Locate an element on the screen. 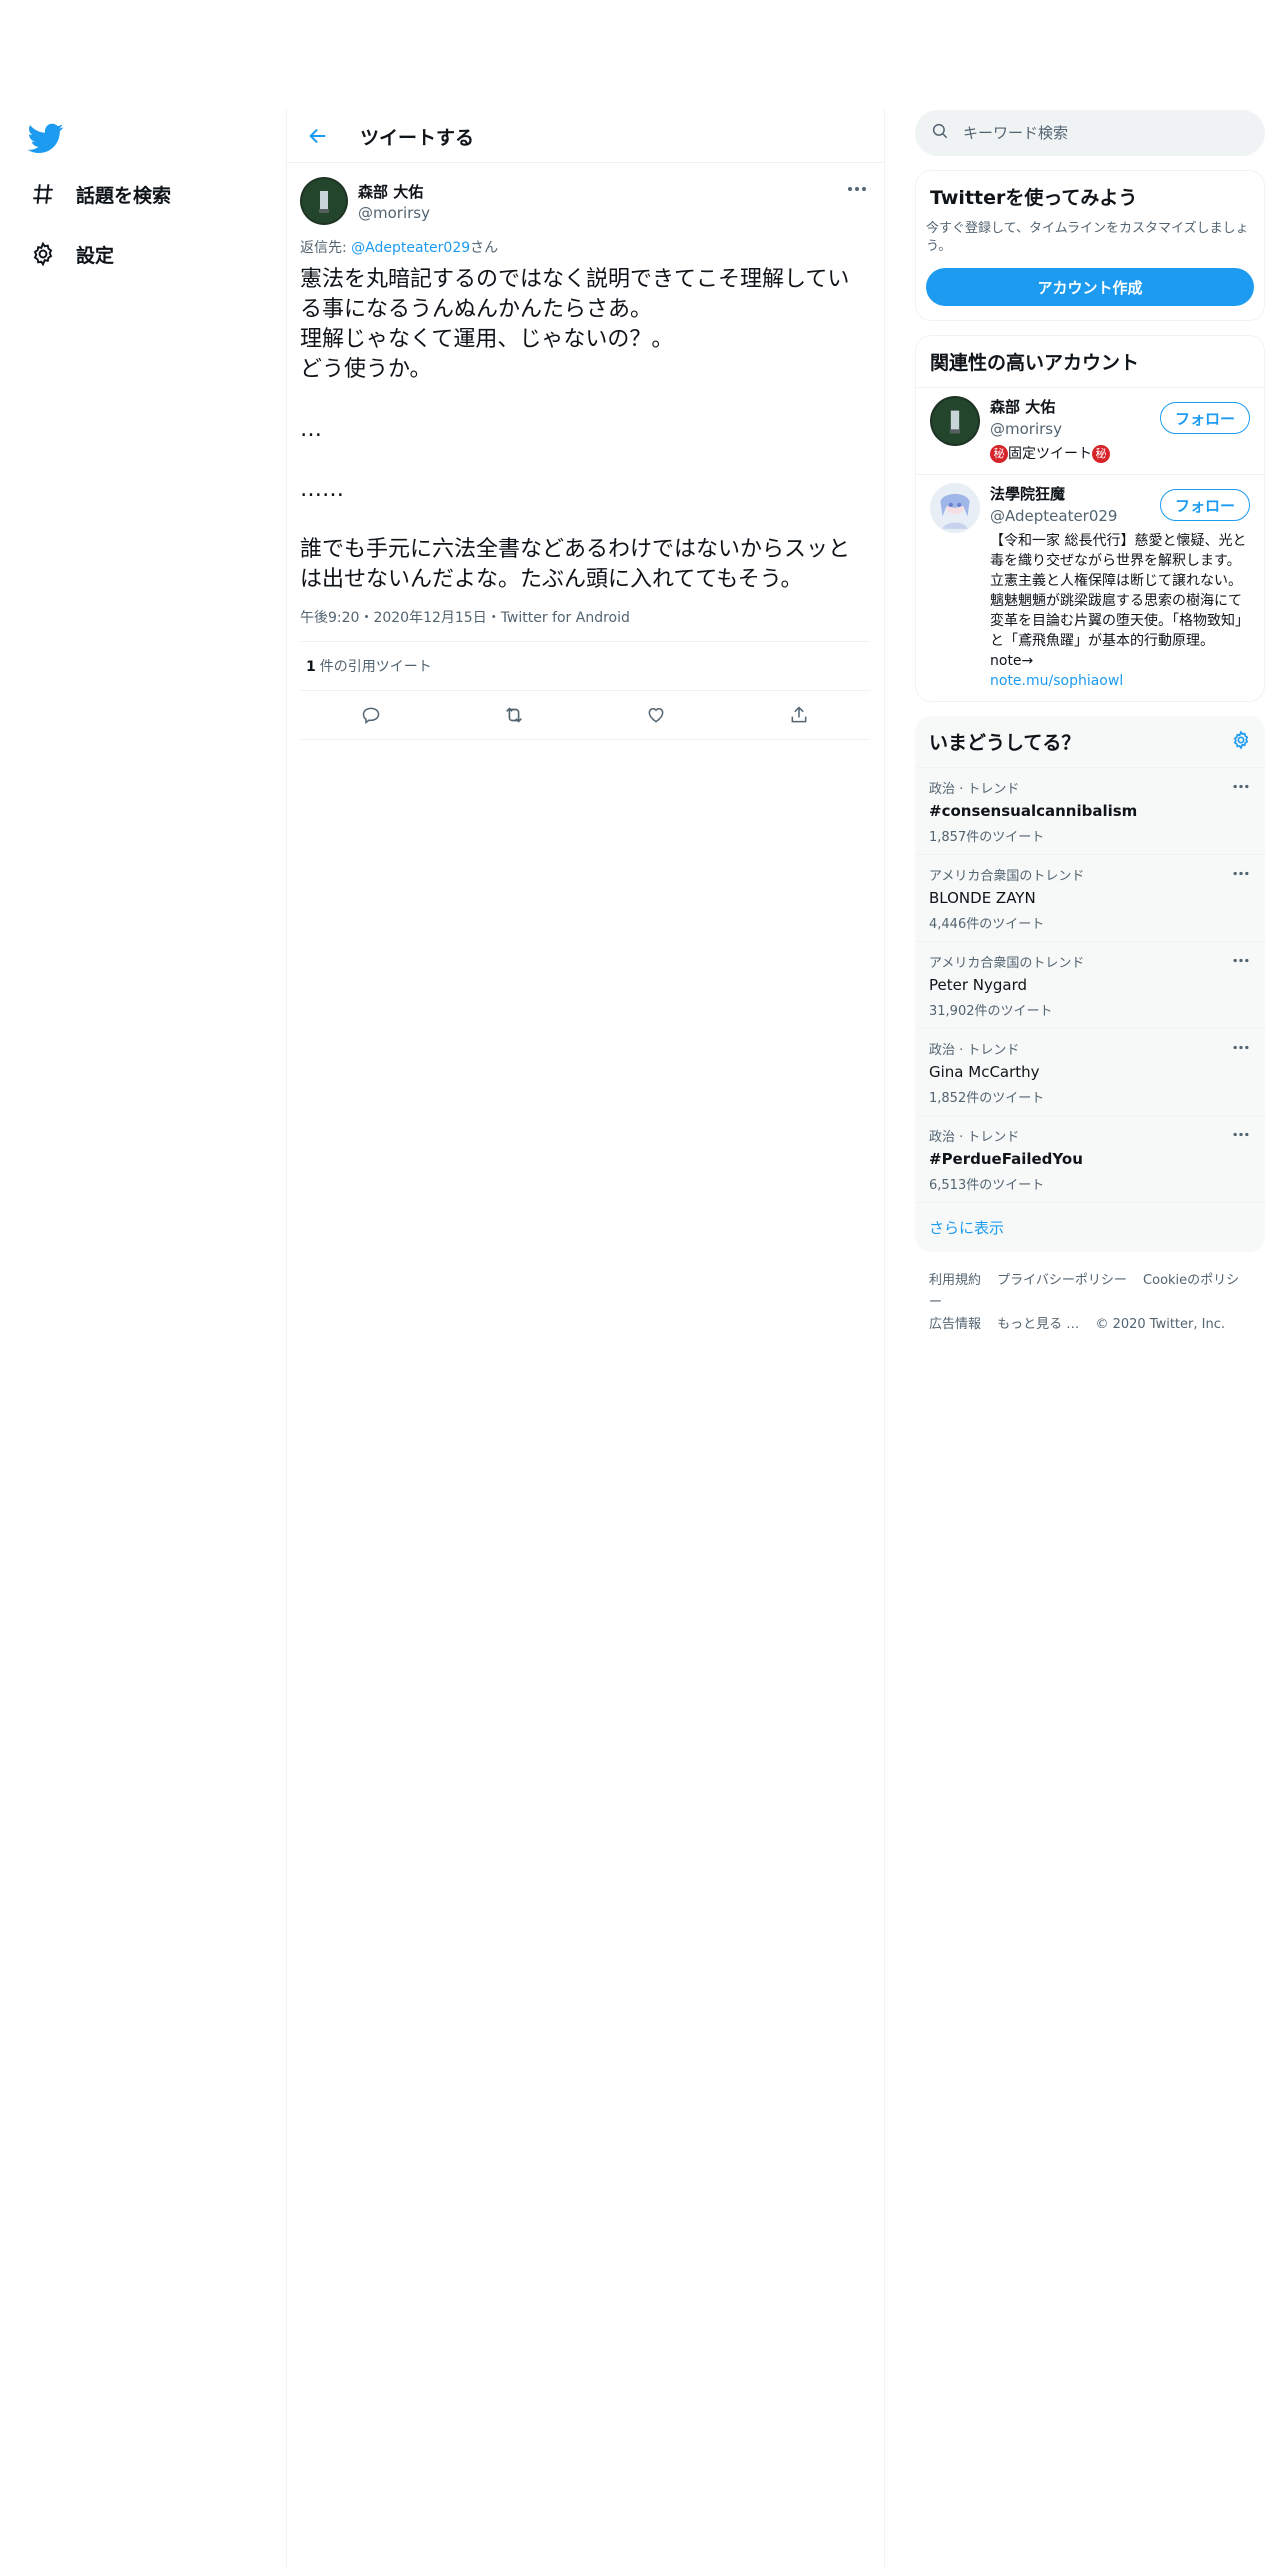 Image resolution: width=1284 pixels, height=2568 pixels. page-header: ツイートする is located at coordinates (585, 136).